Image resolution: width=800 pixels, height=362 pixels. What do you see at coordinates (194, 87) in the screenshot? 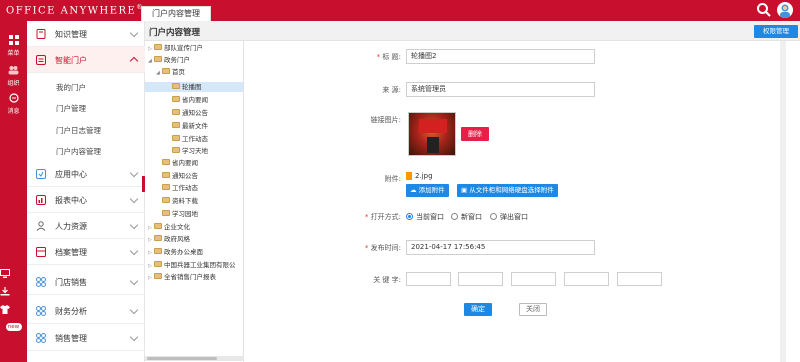
I see `tree-node-selected: 轮播图` at bounding box center [194, 87].